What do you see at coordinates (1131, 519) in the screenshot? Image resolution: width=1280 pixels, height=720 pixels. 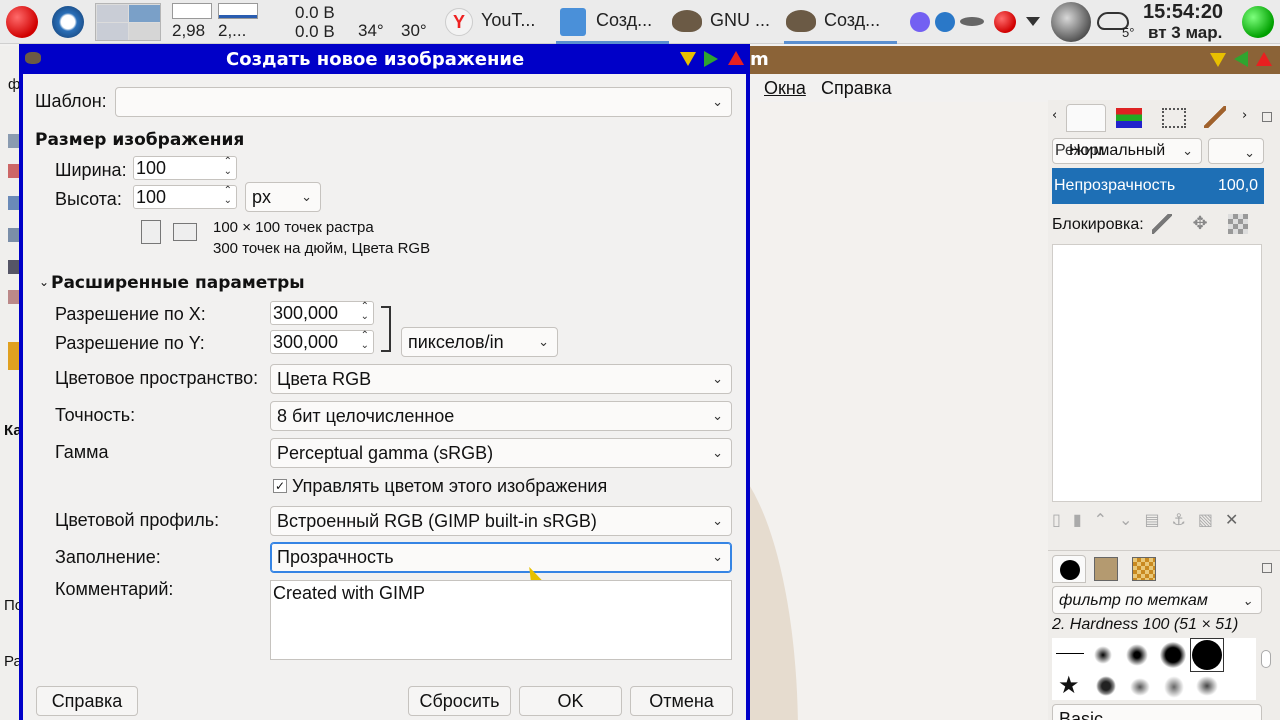 I see `lower-icon: ⌄` at bounding box center [1131, 519].